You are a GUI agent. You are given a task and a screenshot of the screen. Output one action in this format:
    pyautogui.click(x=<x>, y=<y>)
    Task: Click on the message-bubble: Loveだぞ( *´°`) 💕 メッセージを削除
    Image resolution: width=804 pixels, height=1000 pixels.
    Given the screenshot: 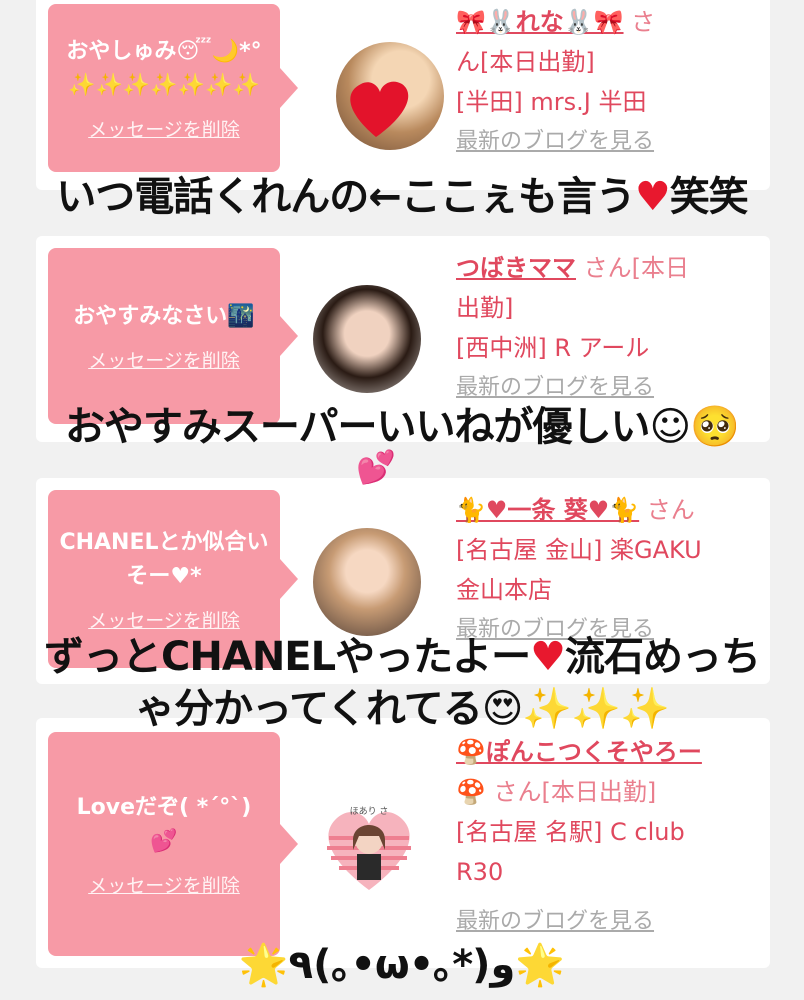 What is the action you would take?
    pyautogui.click(x=173, y=844)
    